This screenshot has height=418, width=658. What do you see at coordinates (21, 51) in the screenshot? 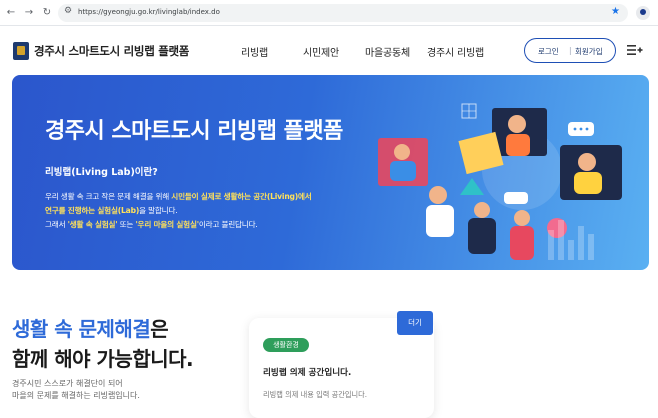
I see `gyeongju-logo-icon` at bounding box center [21, 51].